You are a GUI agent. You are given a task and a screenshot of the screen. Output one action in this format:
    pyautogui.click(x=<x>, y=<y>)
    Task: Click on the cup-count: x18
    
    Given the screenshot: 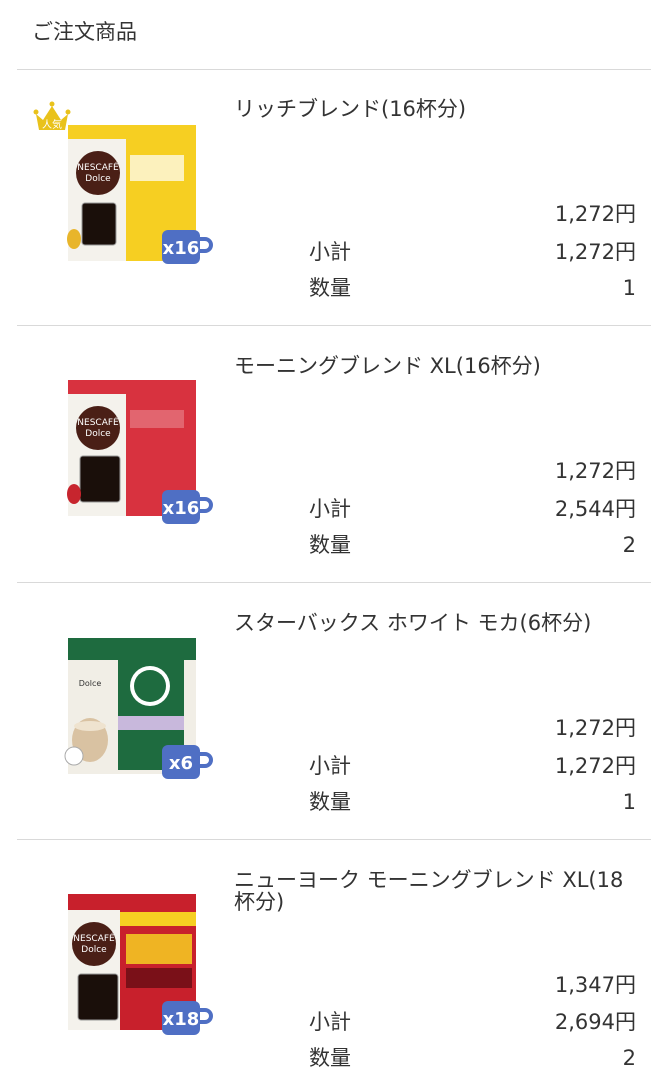 What is the action you would take?
    pyautogui.click(x=181, y=1019)
    